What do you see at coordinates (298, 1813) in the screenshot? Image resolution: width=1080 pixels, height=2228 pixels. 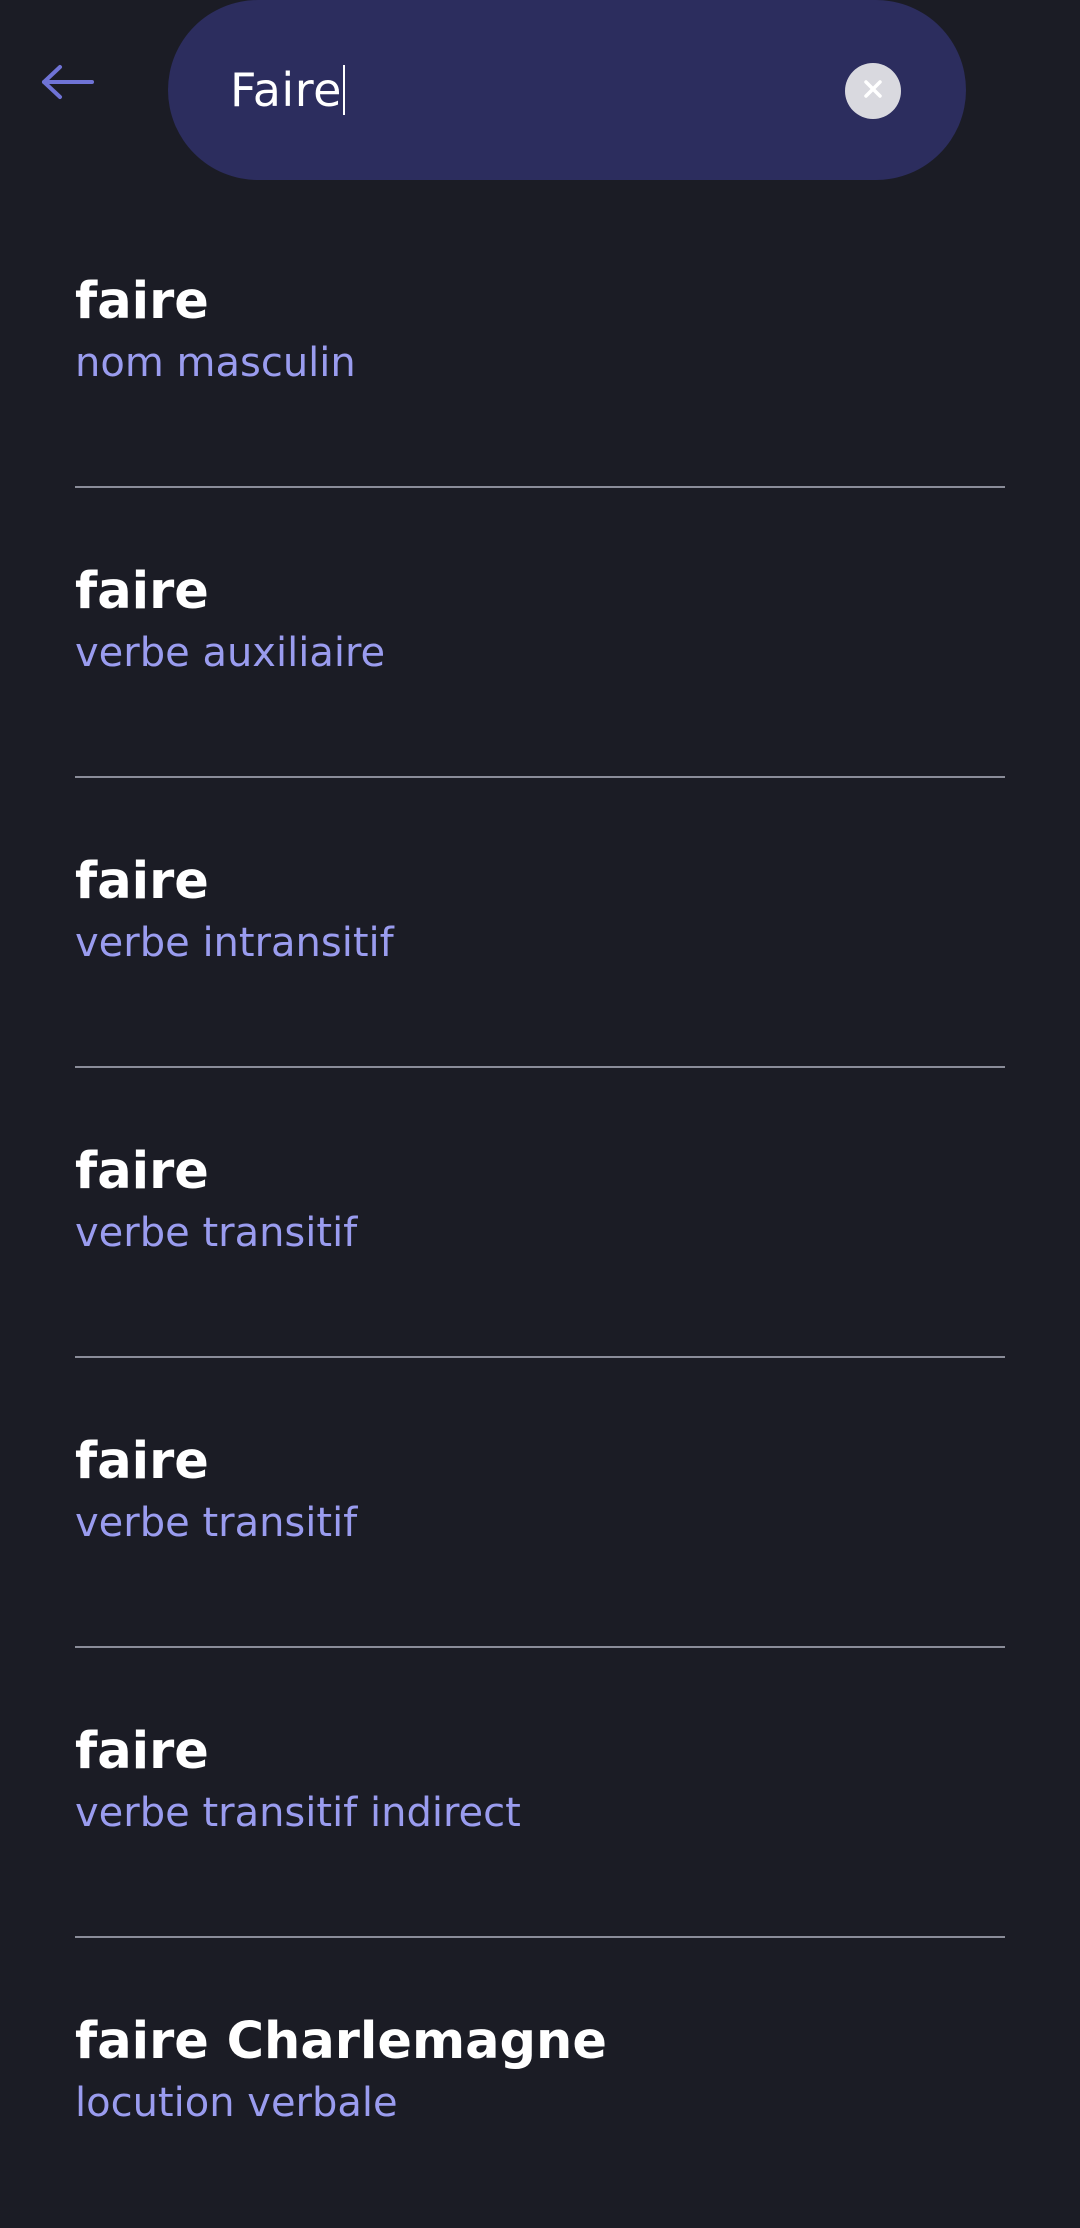 I see `result-category: verbe transitif indirect` at bounding box center [298, 1813].